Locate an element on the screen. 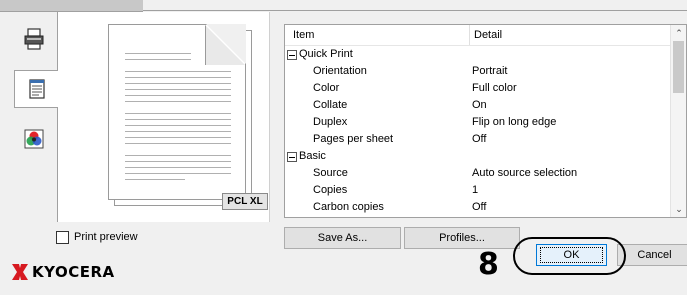 This screenshot has height=295, width=687. row-detail: Flip on long edge is located at coordinates (514, 122).